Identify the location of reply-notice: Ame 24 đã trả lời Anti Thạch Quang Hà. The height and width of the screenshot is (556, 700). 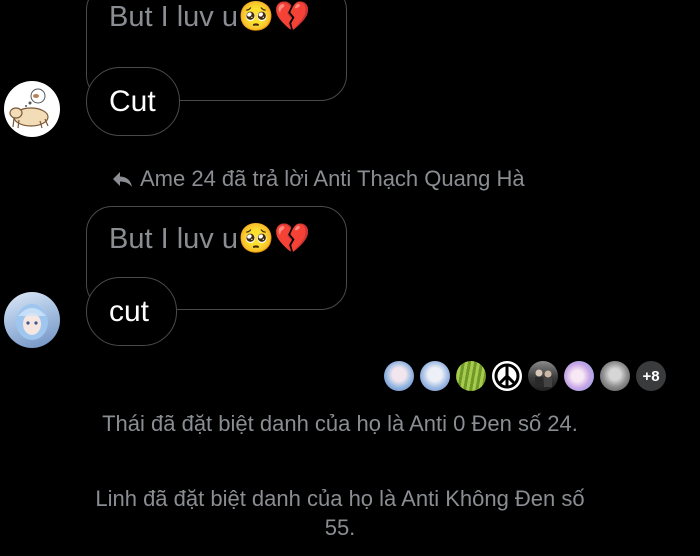
(318, 179).